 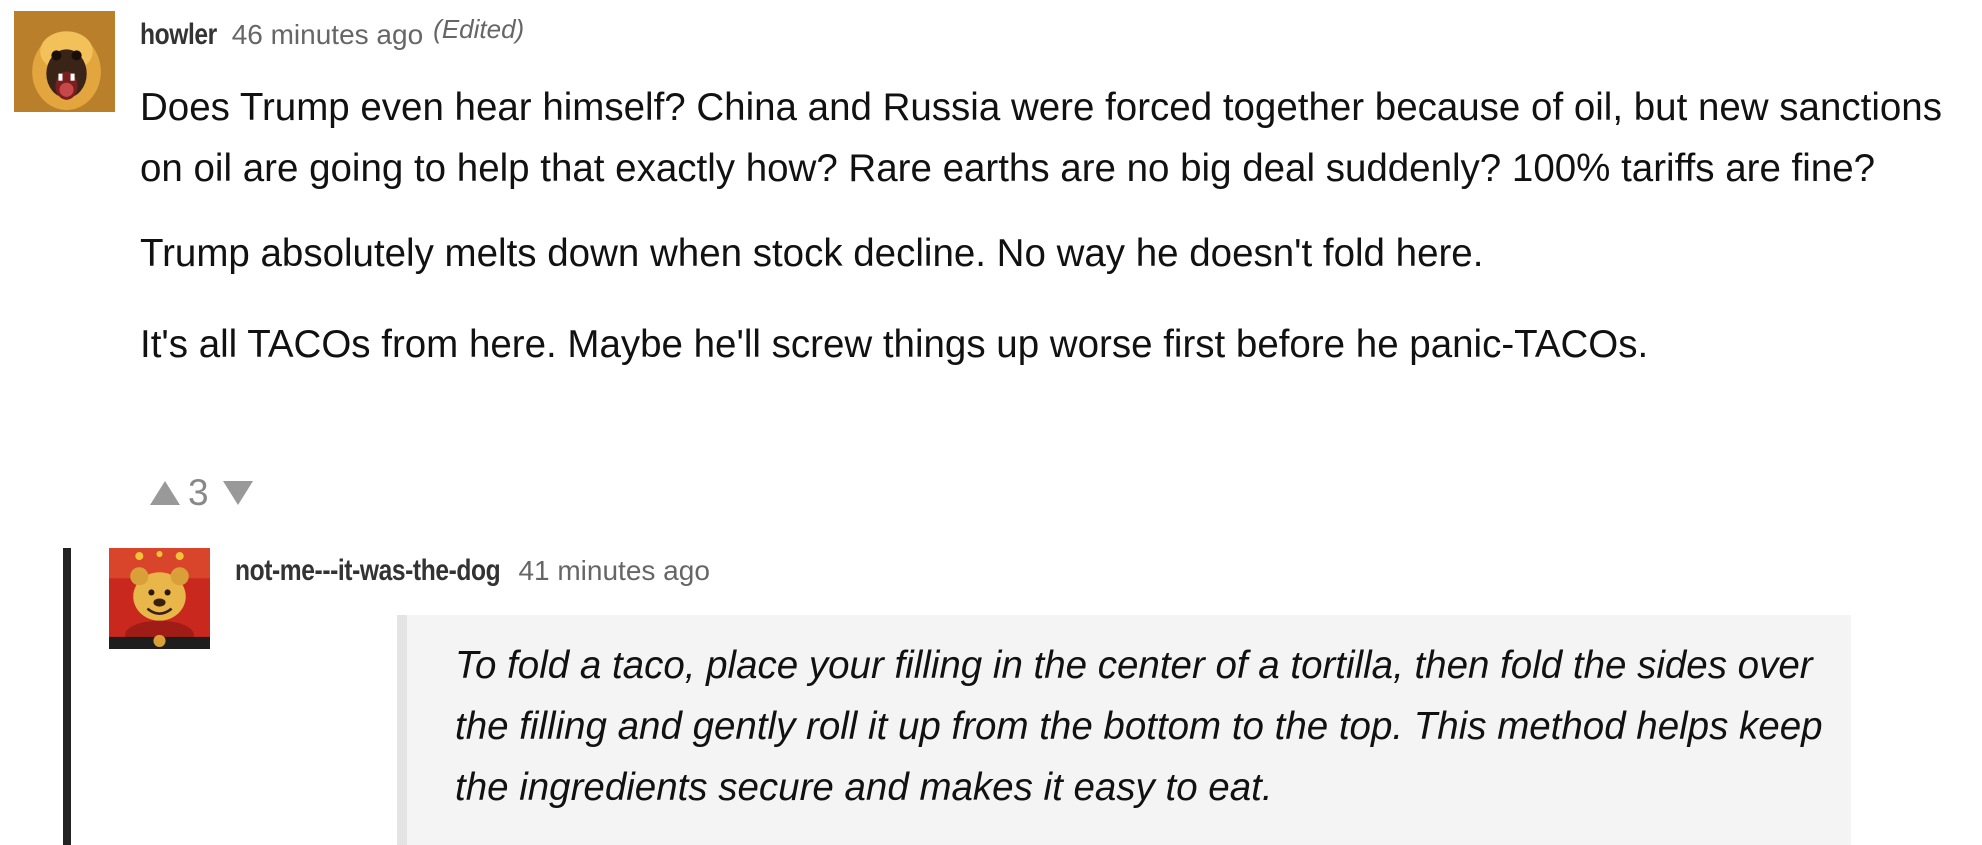 I want to click on username: not-me---it-was-the-dog, so click(x=368, y=571).